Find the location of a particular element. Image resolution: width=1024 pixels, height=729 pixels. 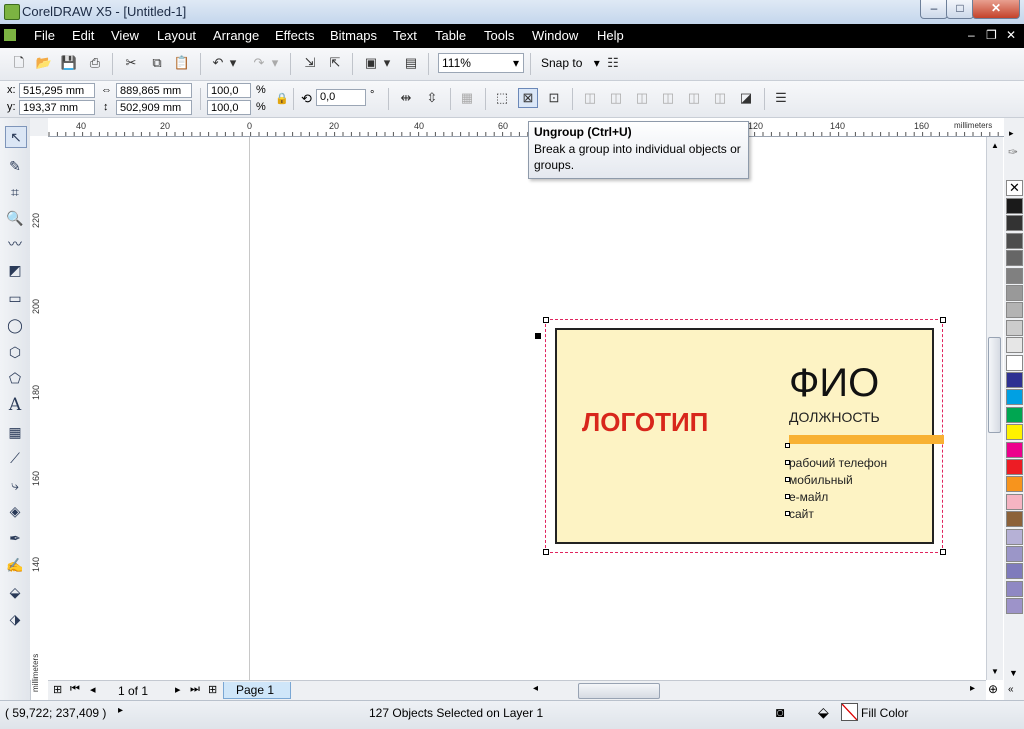

menu-window: Window is located at coordinates (555, 35).